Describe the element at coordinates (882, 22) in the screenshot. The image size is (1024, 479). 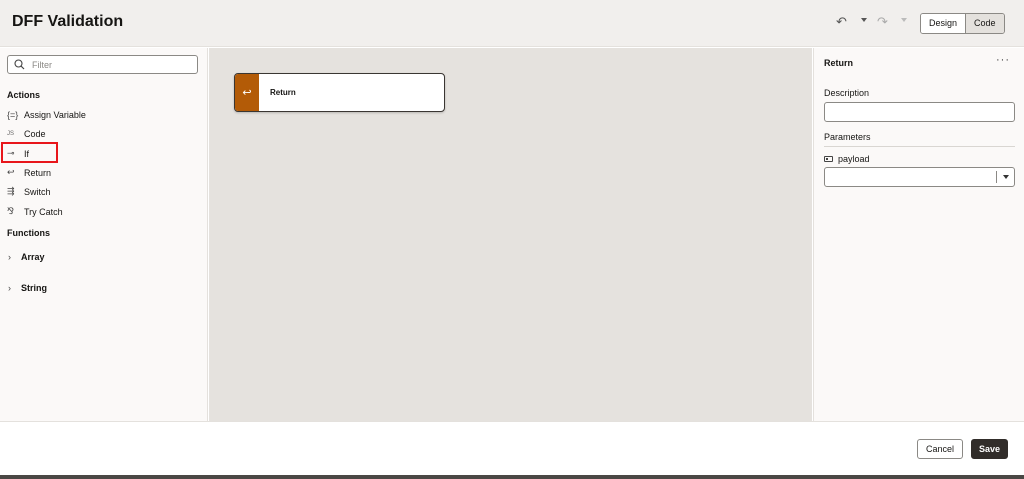
I see `redo-icon: ↷` at that location.